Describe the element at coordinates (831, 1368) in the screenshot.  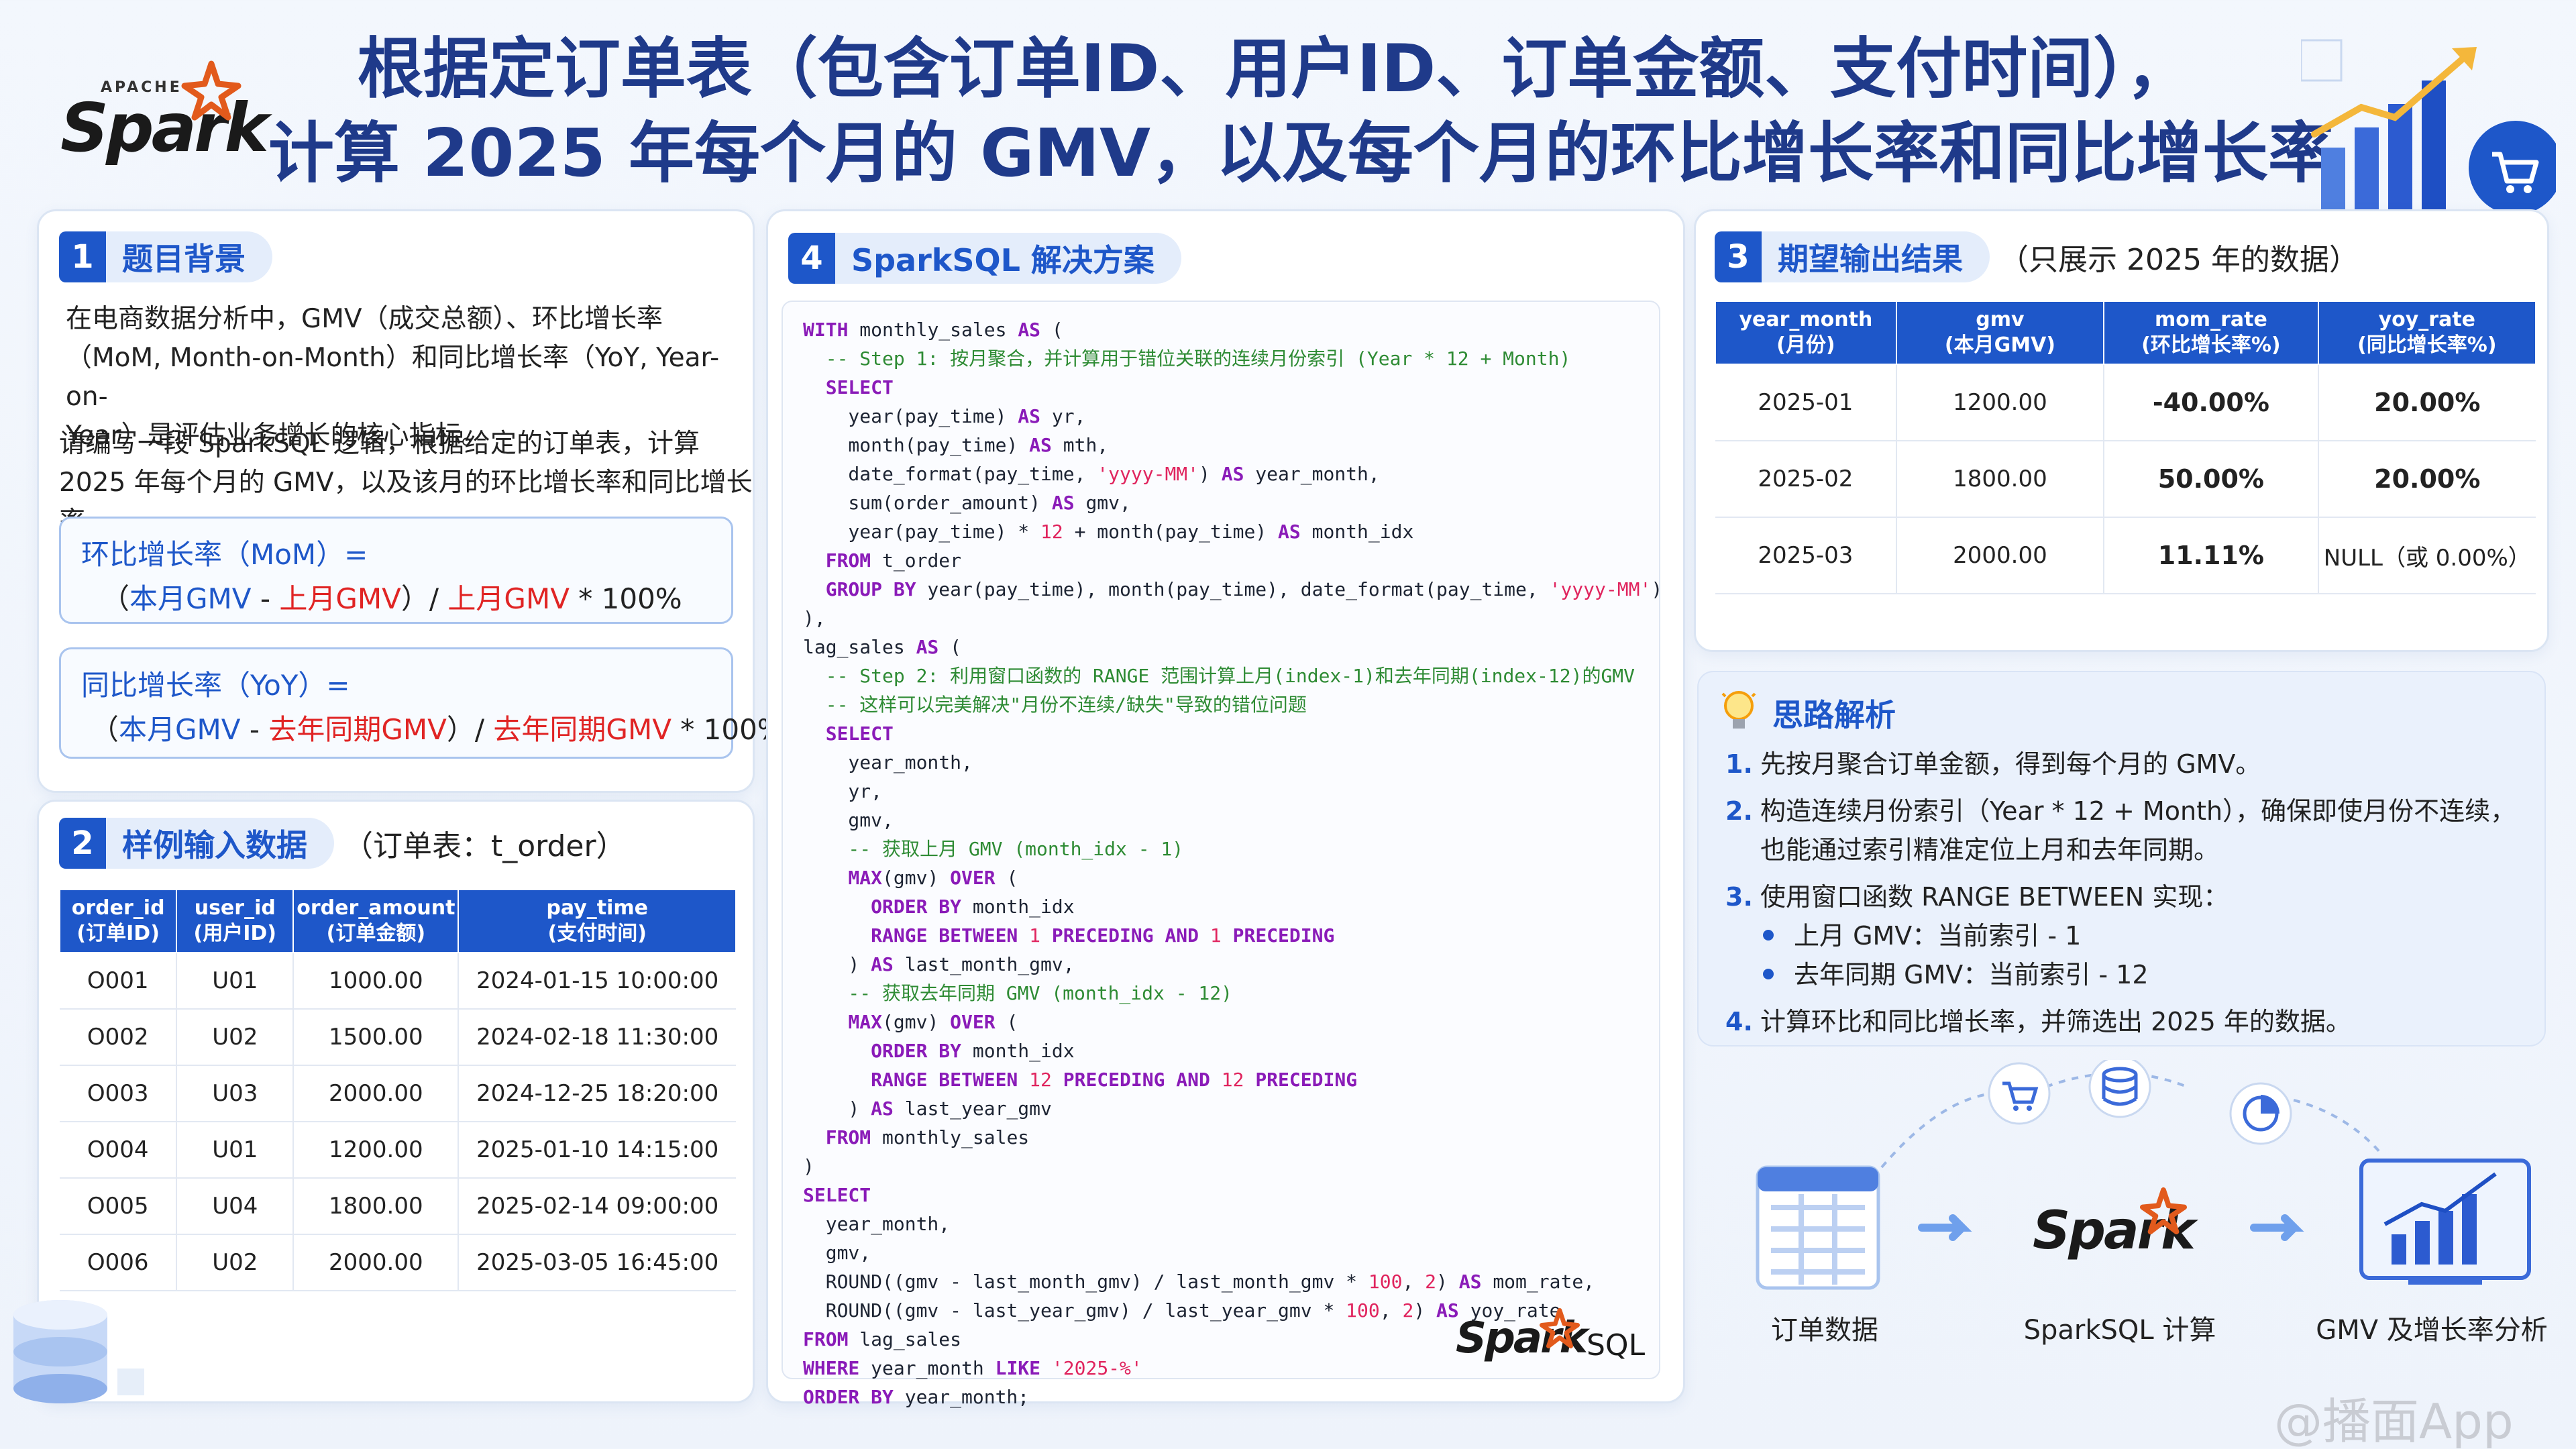
I see `code-token: WHERE` at that location.